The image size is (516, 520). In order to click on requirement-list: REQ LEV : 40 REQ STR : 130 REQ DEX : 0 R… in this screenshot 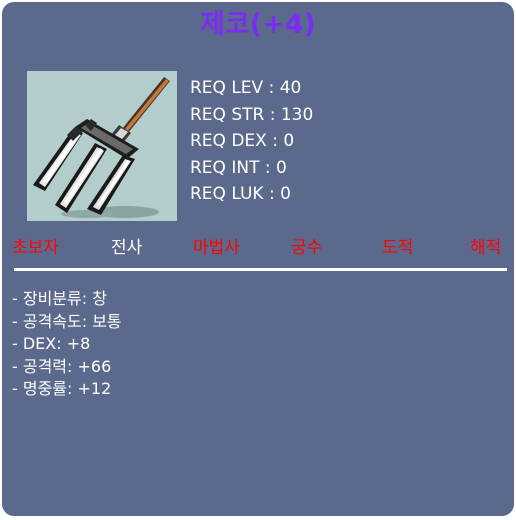, I will do `click(251, 141)`.